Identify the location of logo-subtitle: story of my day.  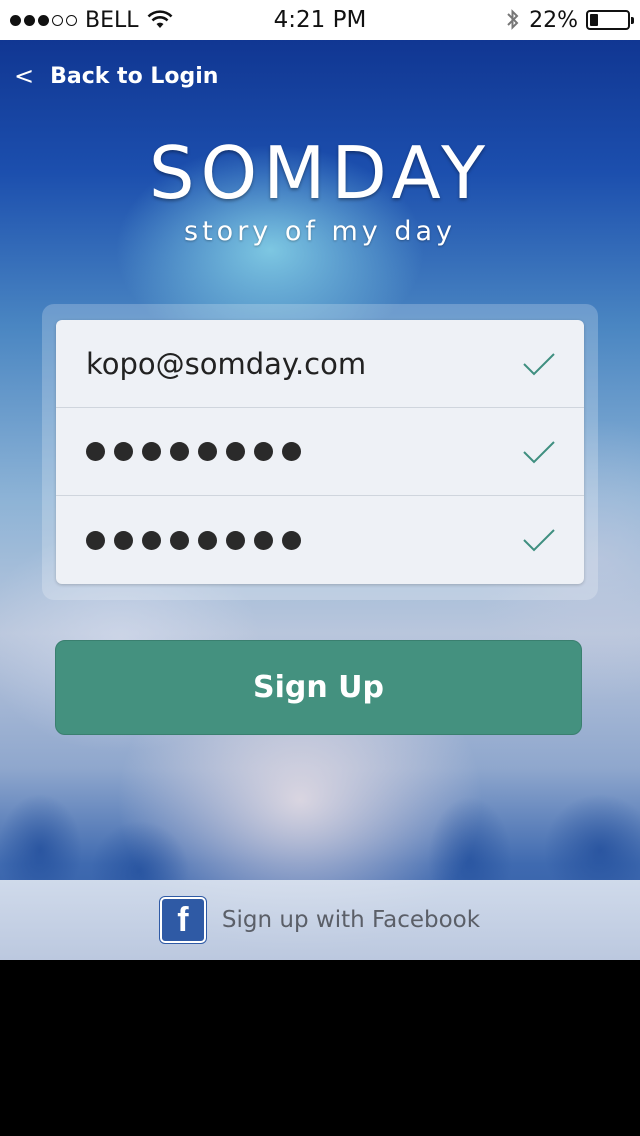
(320, 231).